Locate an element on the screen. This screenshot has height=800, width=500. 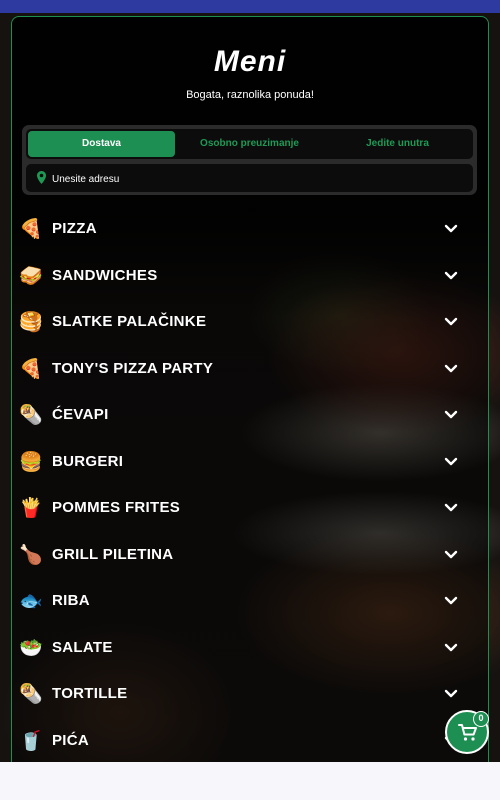
address-field is located at coordinates (249, 178).